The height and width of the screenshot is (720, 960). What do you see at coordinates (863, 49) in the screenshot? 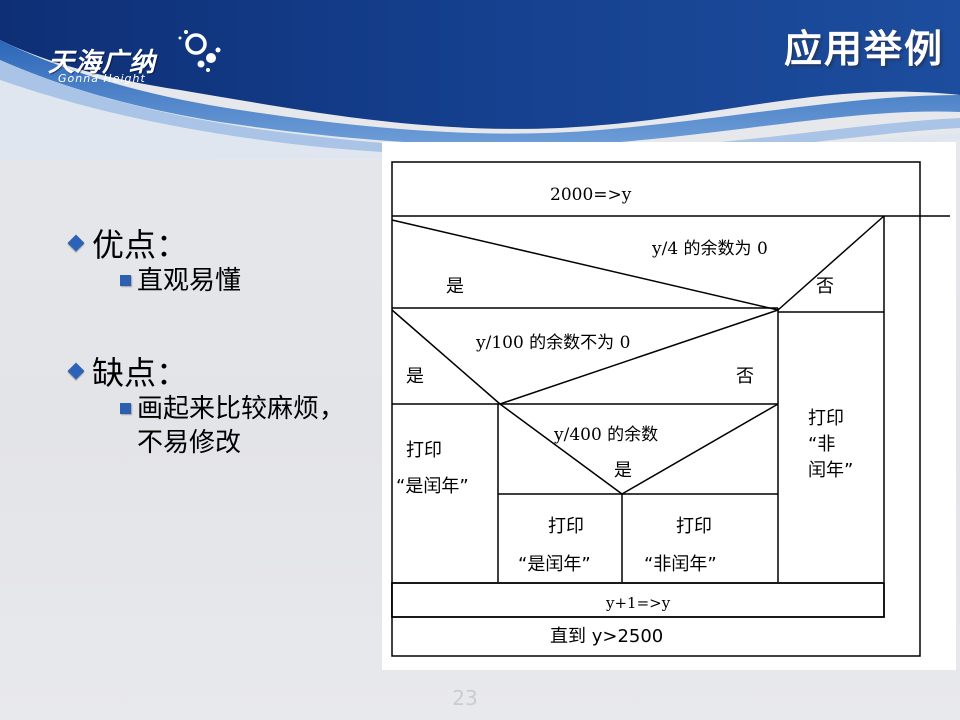
I see `slide-title: 应用举例` at bounding box center [863, 49].